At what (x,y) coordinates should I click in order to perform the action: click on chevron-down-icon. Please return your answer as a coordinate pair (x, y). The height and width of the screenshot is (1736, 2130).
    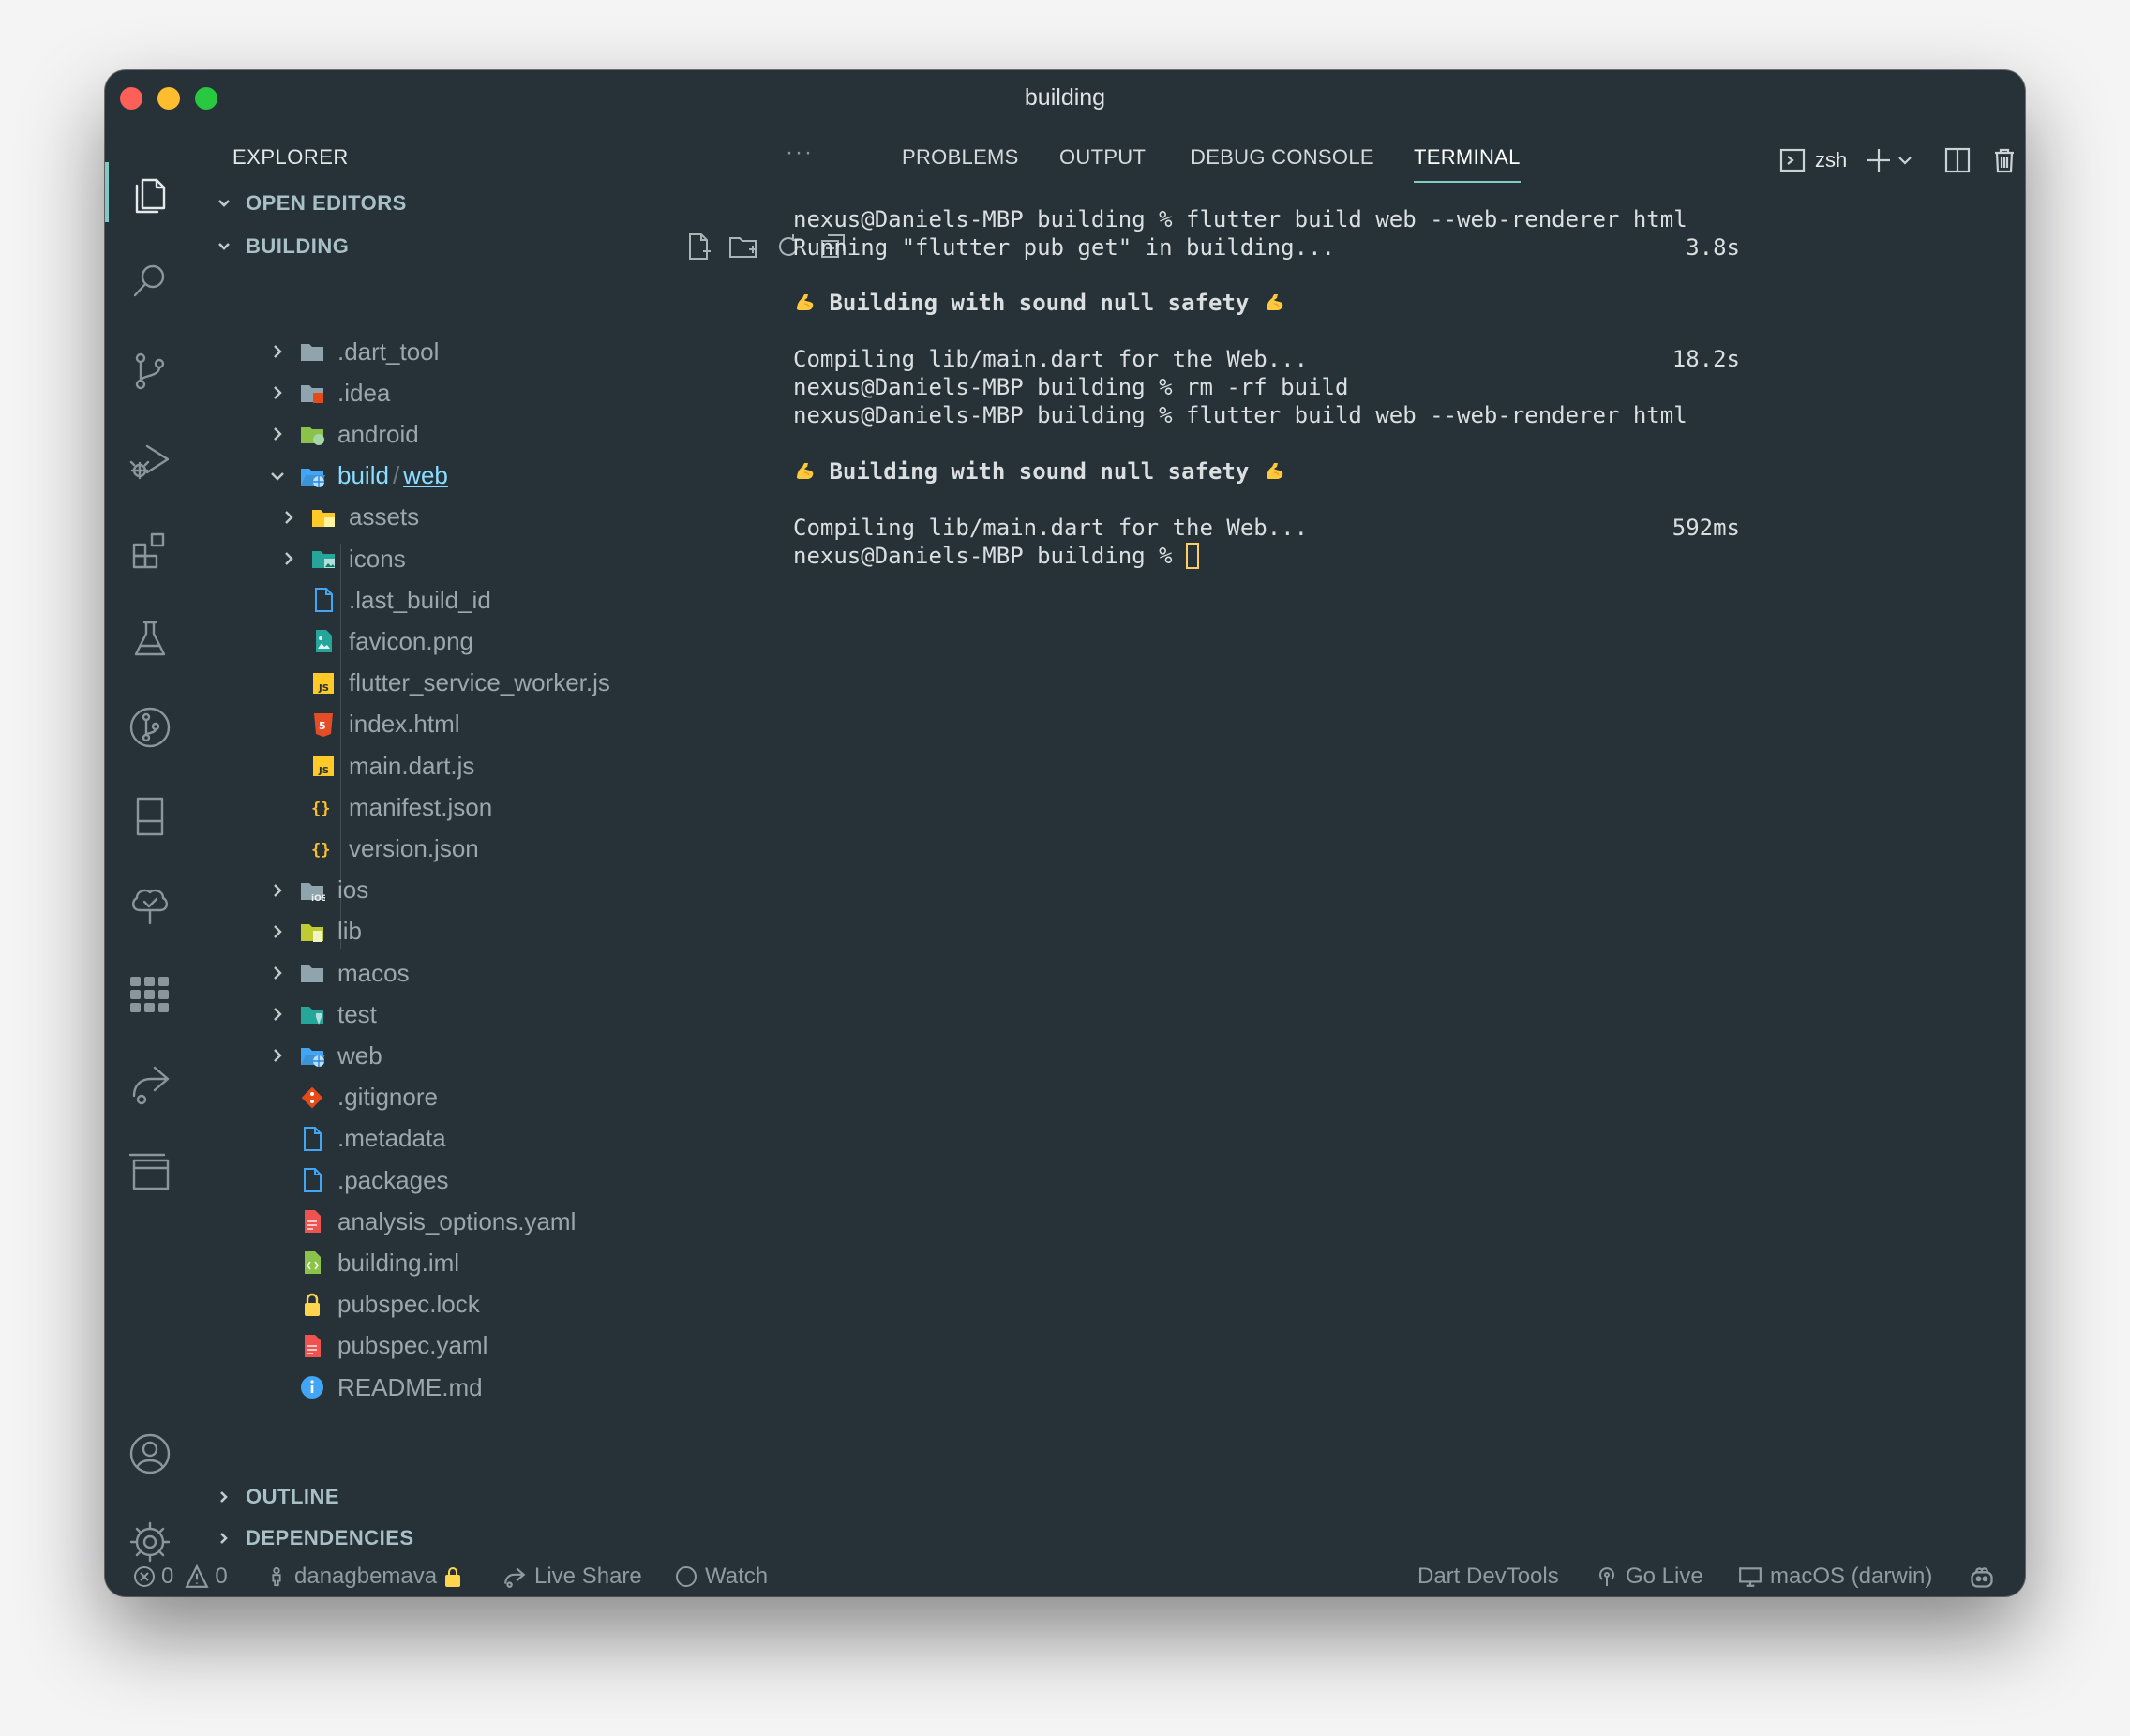
    Looking at the image, I should click on (224, 204).